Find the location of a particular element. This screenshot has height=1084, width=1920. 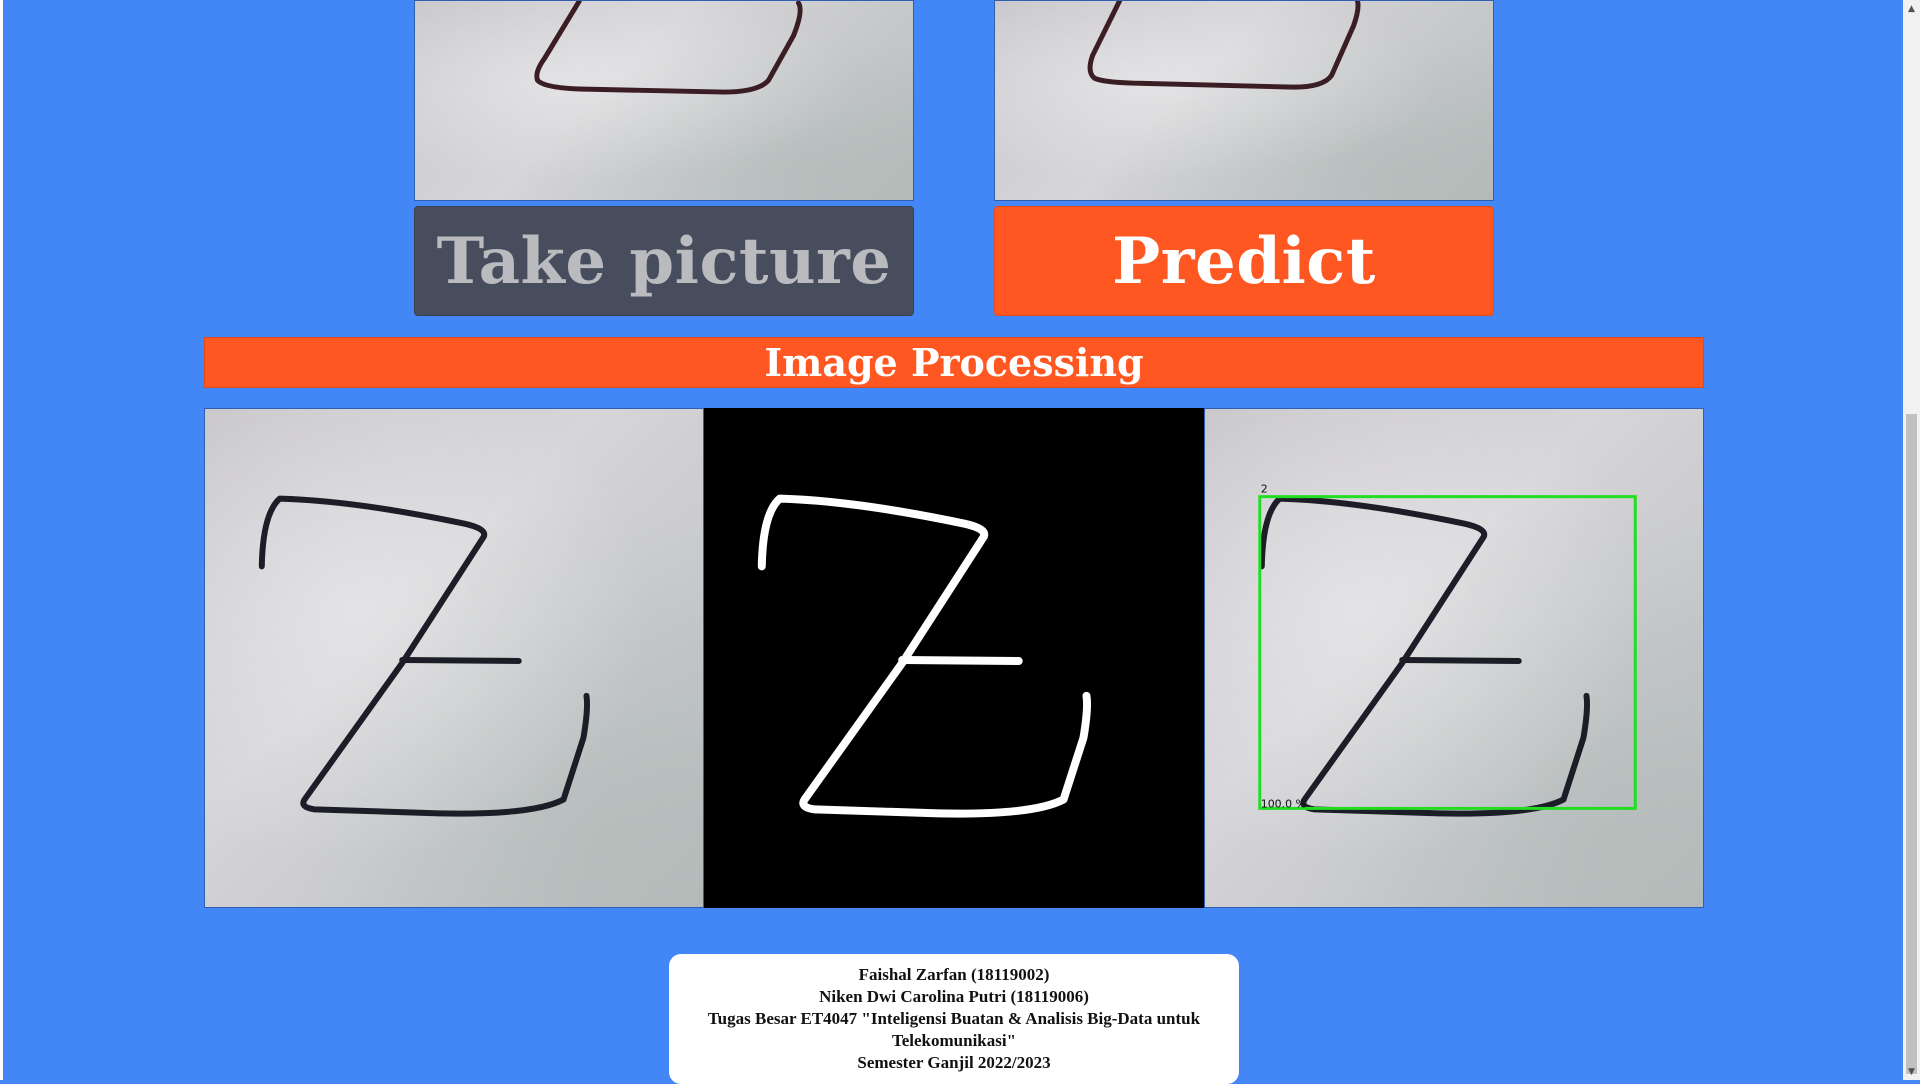

captured-image is located at coordinates (1244, 100).